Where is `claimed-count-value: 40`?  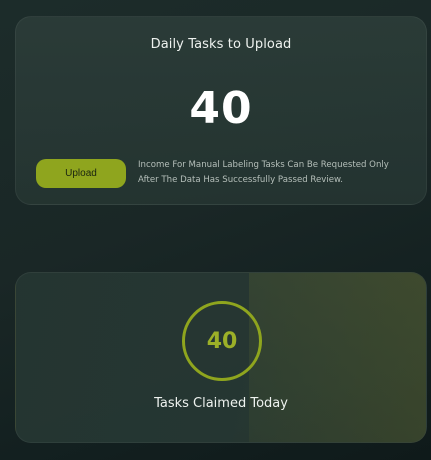
claimed-count-value: 40 is located at coordinates (222, 341).